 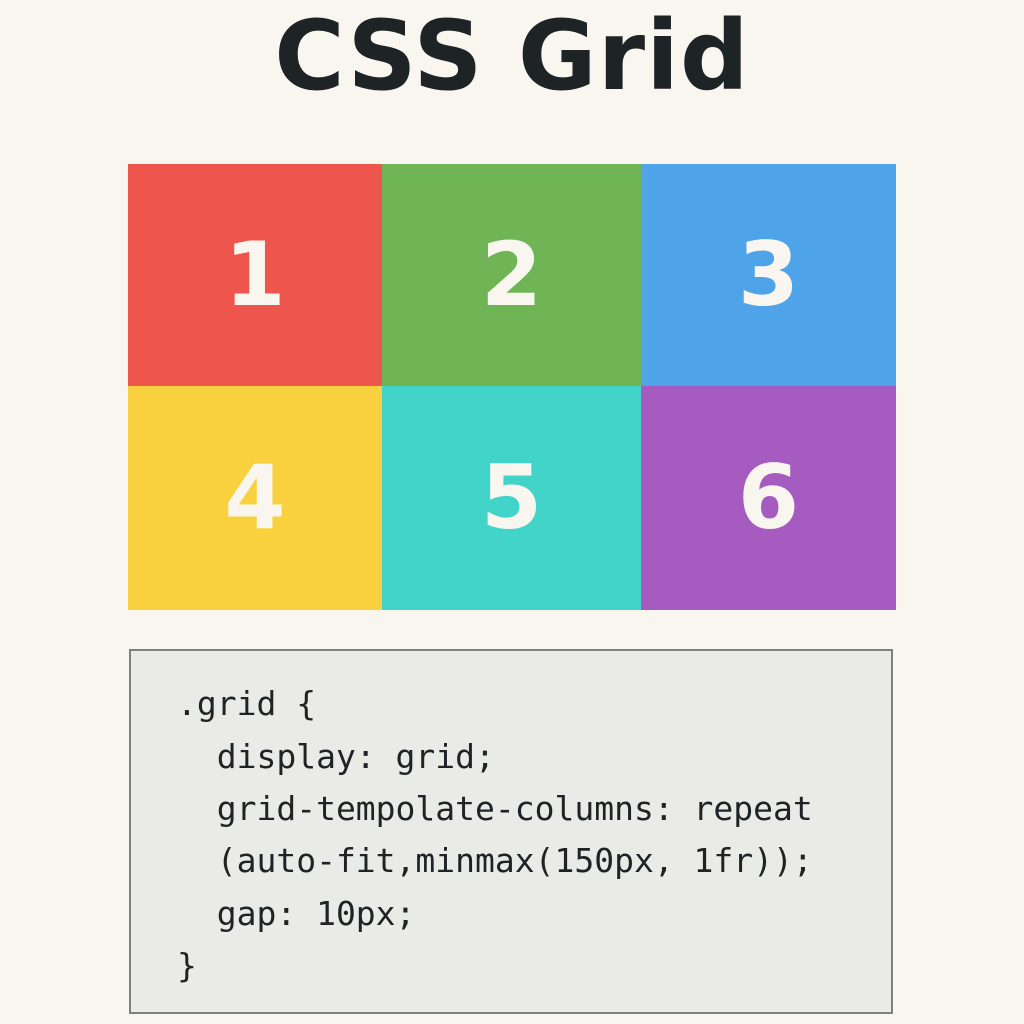 I want to click on grid-cell-6: 6, so click(x=768, y=498).